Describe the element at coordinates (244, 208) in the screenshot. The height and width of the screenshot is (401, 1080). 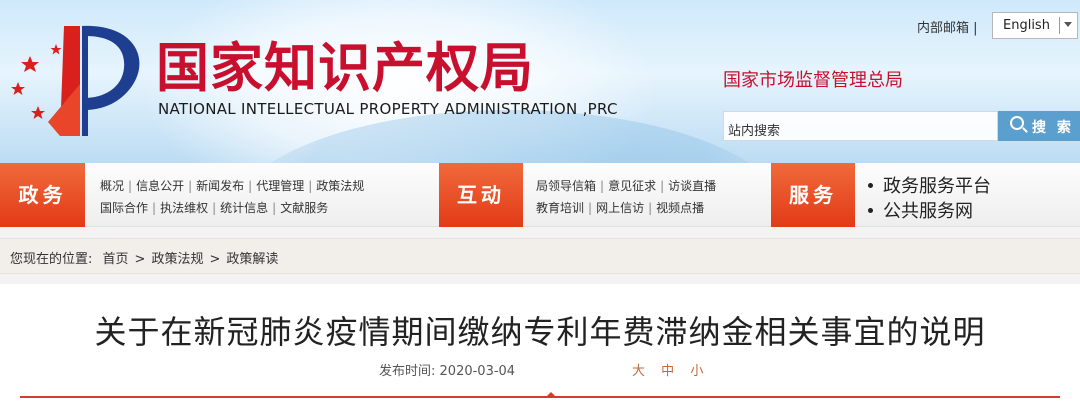
I see `nav-link: 统计信息` at that location.